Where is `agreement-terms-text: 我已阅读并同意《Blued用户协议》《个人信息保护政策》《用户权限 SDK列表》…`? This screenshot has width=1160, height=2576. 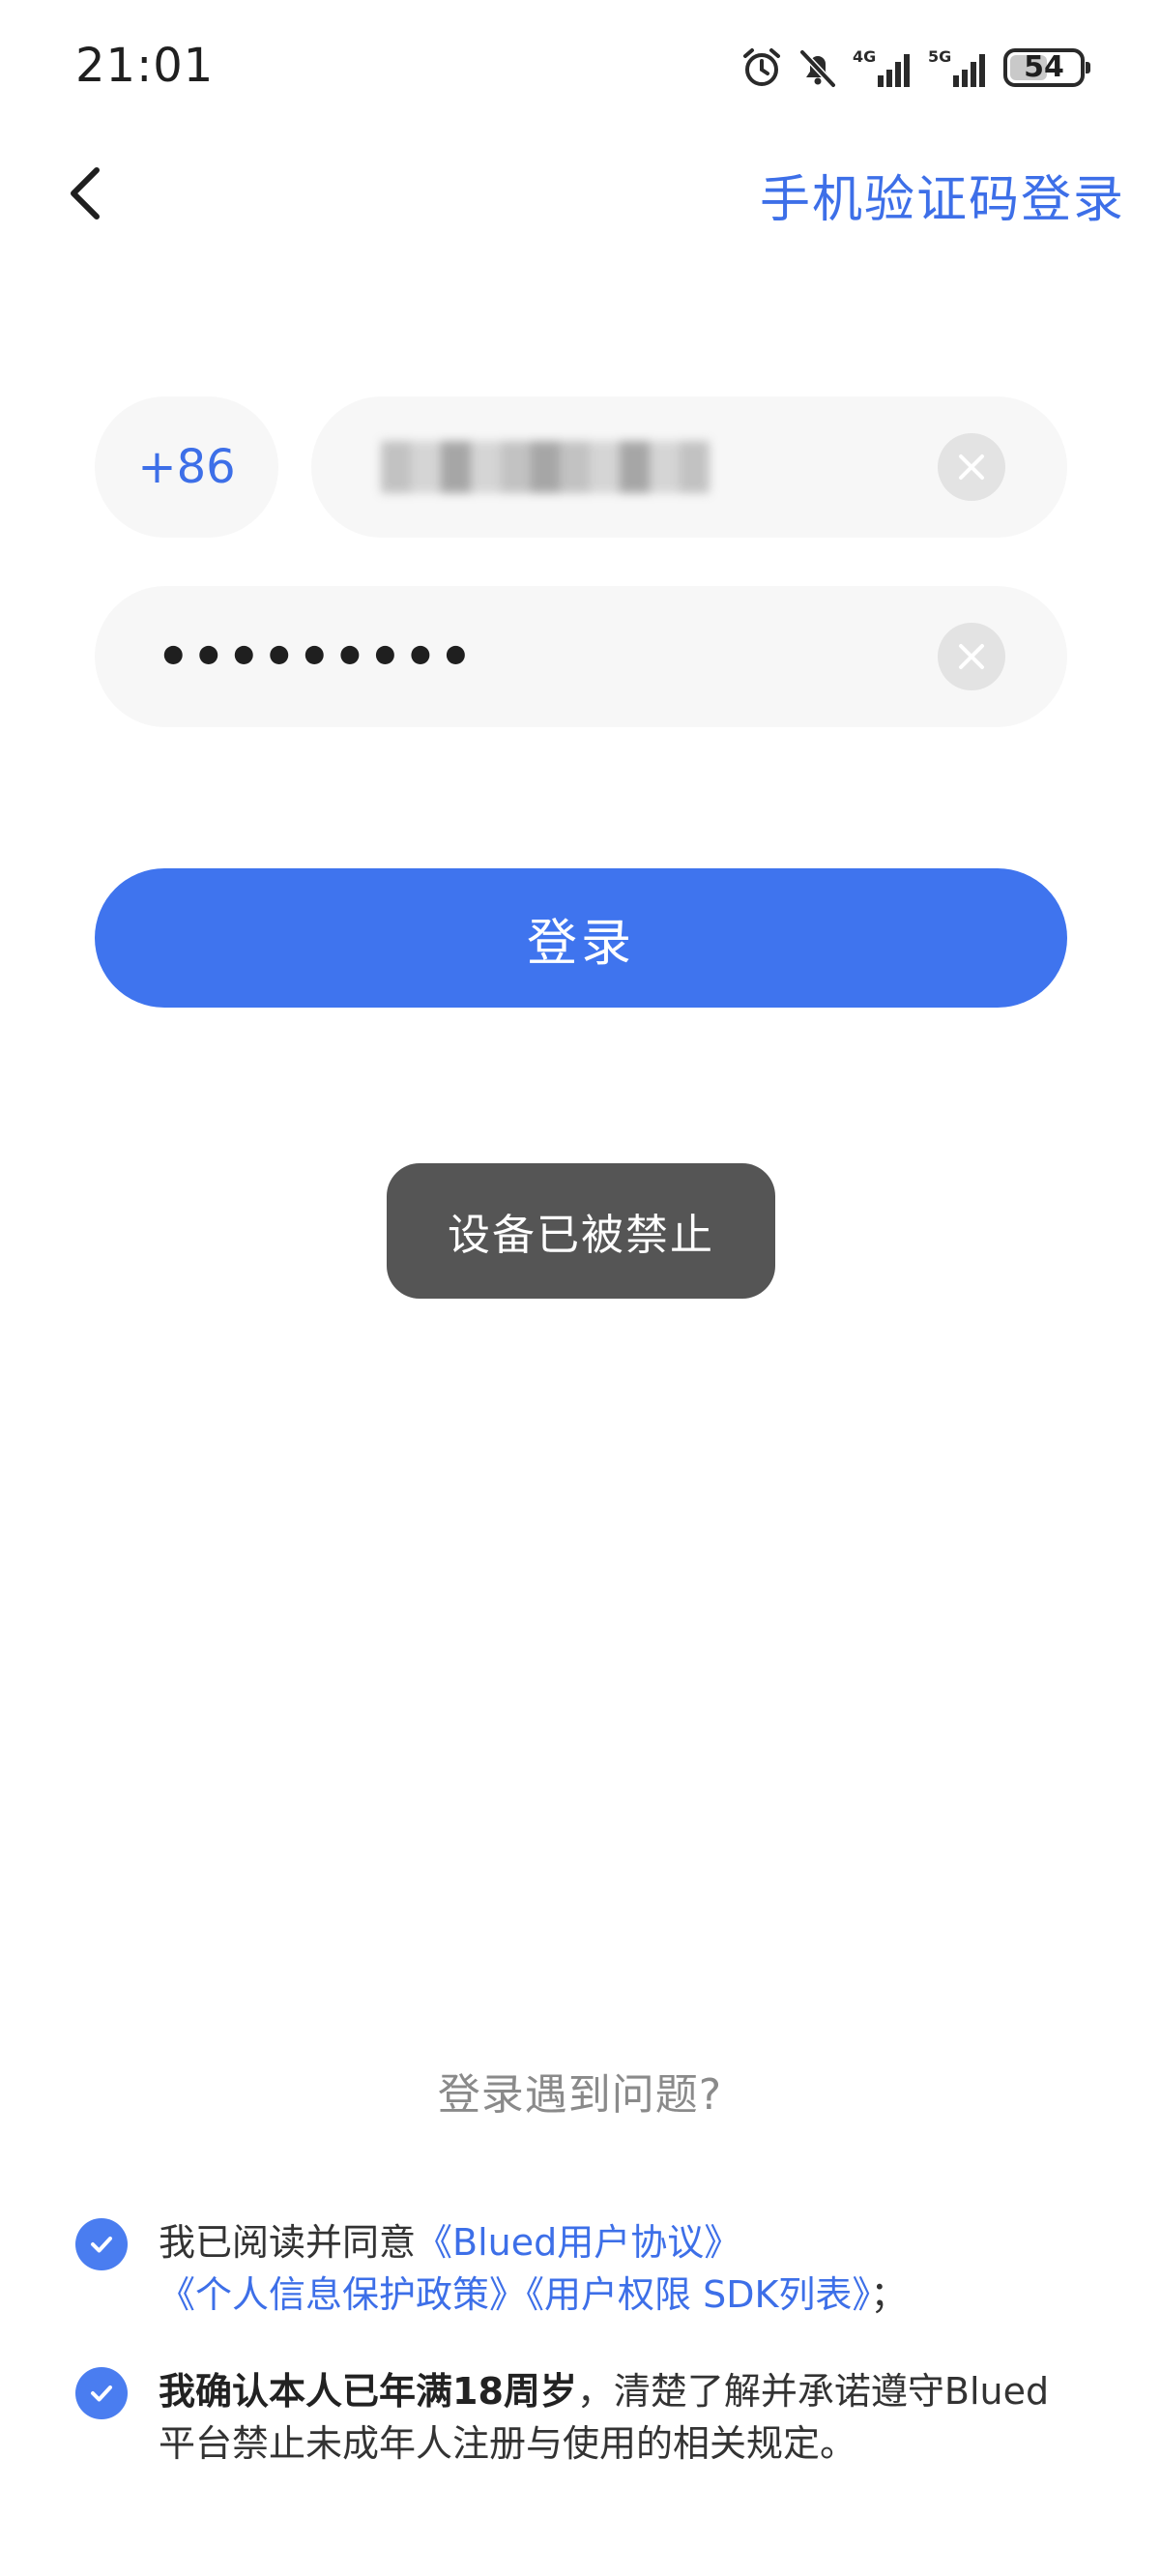
agreement-terms-text: 我已阅读并同意《Blued用户协议》《个人信息保护政策》《用户权限 SDK列表》… is located at coordinates (619, 2268).